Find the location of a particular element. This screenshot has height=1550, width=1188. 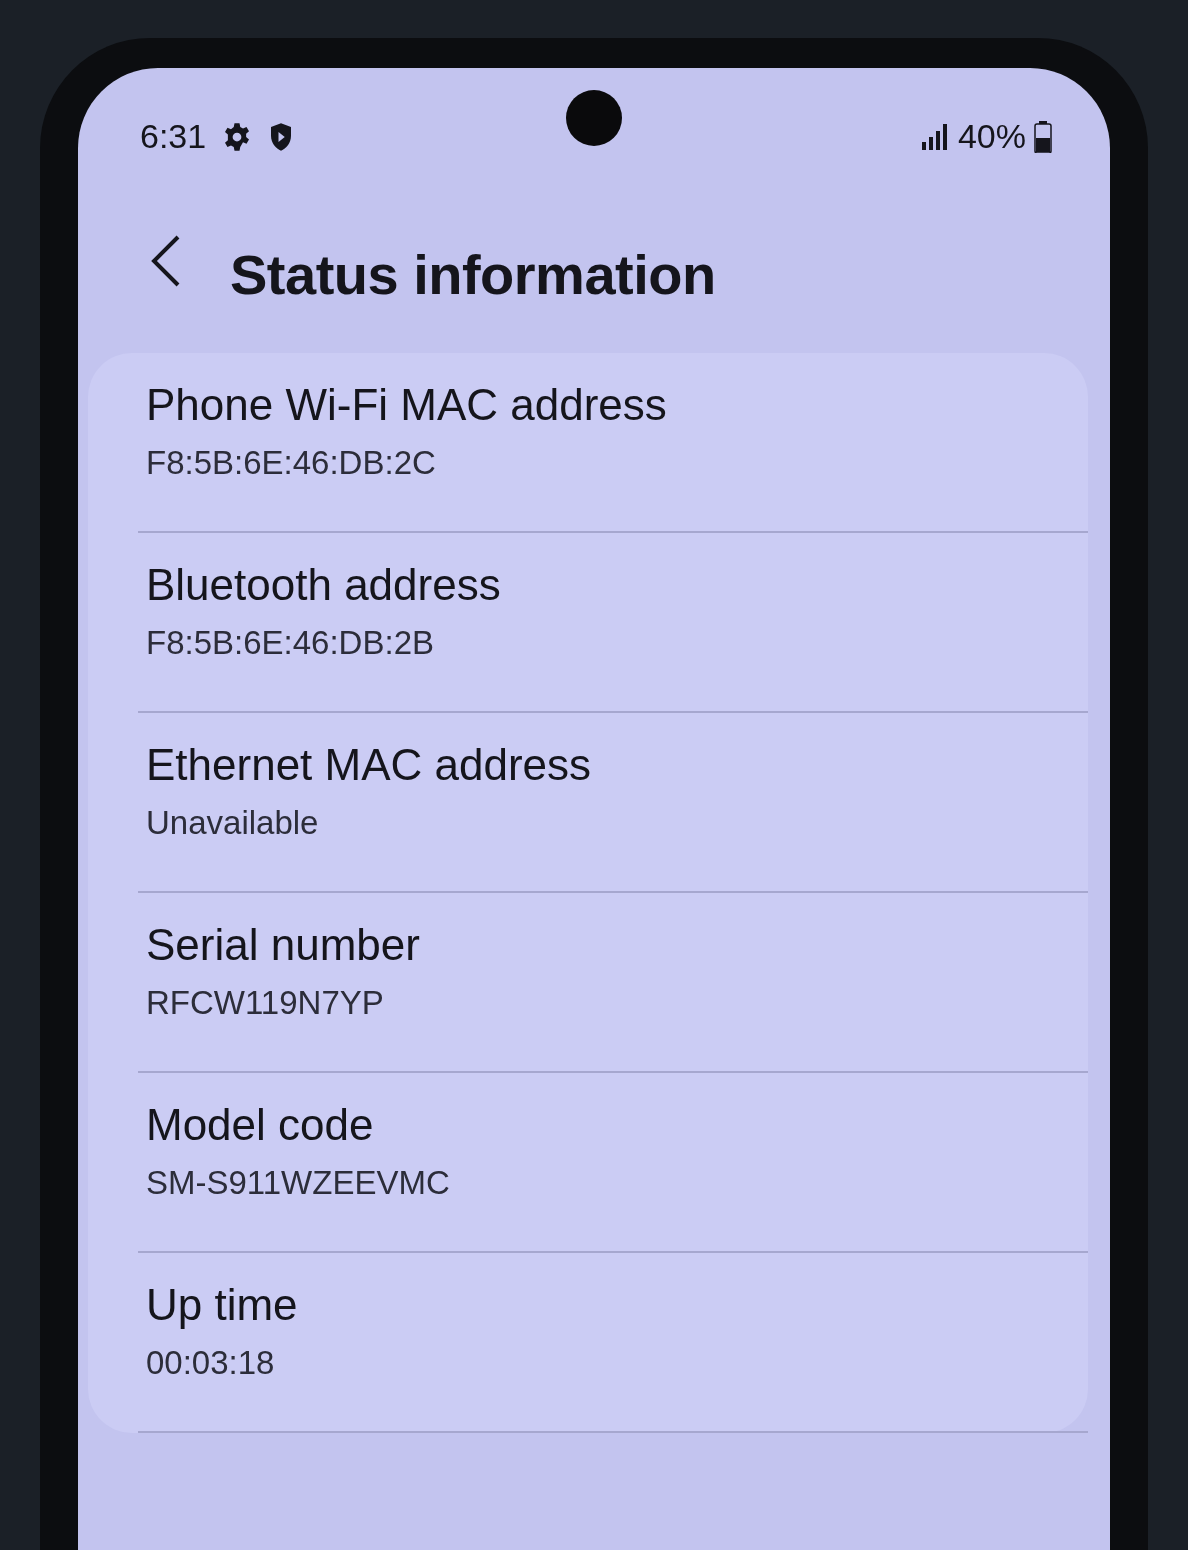

setting-label: Up time is located at coordinates (222, 1305).